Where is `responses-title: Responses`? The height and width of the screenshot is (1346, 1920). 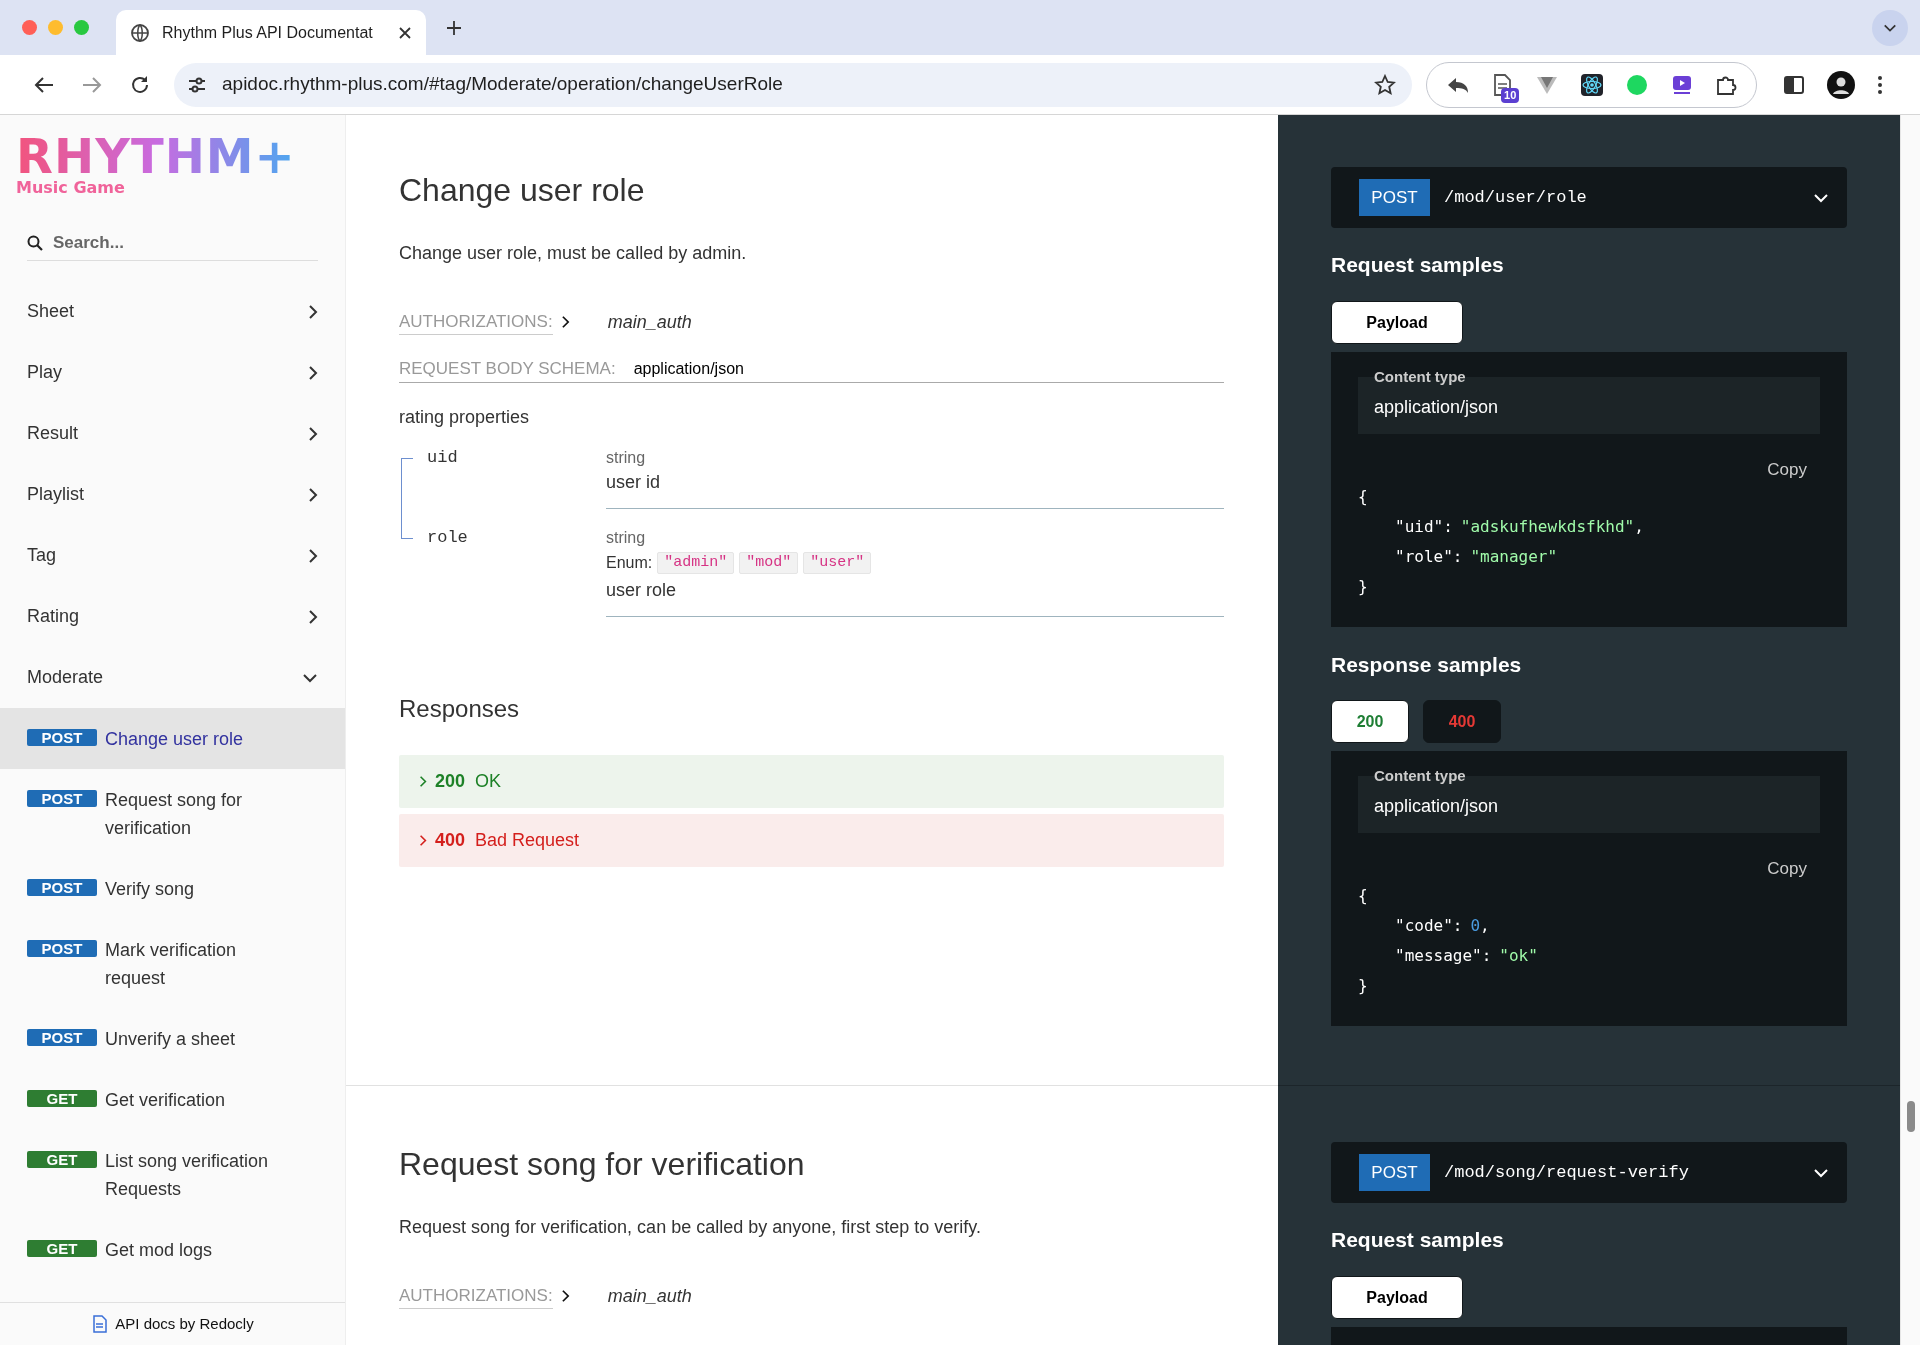 responses-title: Responses is located at coordinates (460, 709).